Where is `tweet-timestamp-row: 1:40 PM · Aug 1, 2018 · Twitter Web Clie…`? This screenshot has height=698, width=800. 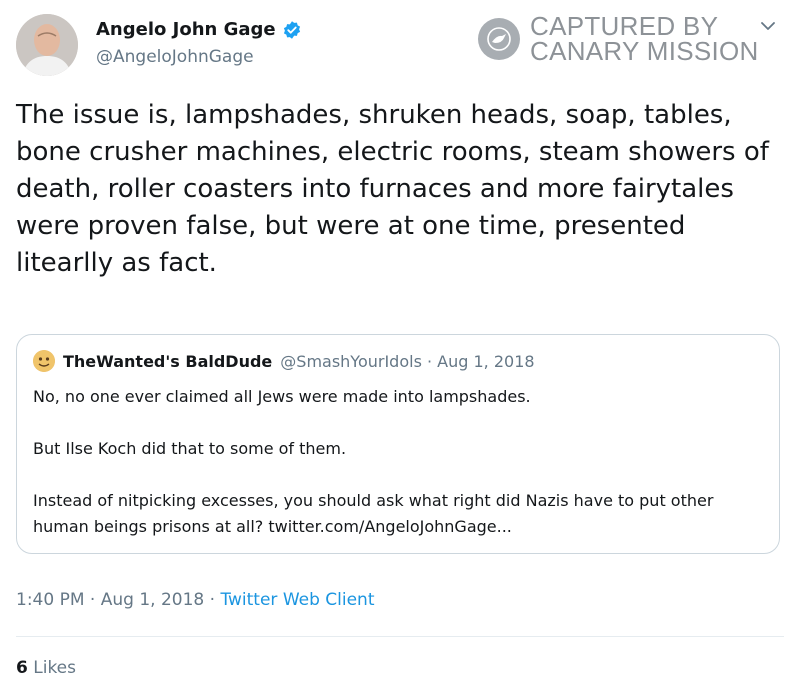 tweet-timestamp-row: 1:40 PM · Aug 1, 2018 · Twitter Web Clie… is located at coordinates (195, 600).